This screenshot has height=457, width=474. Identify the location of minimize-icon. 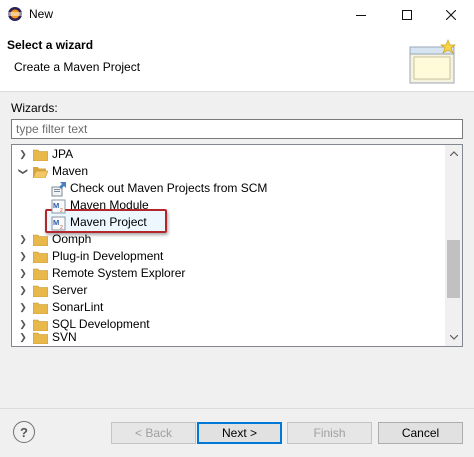
(361, 15).